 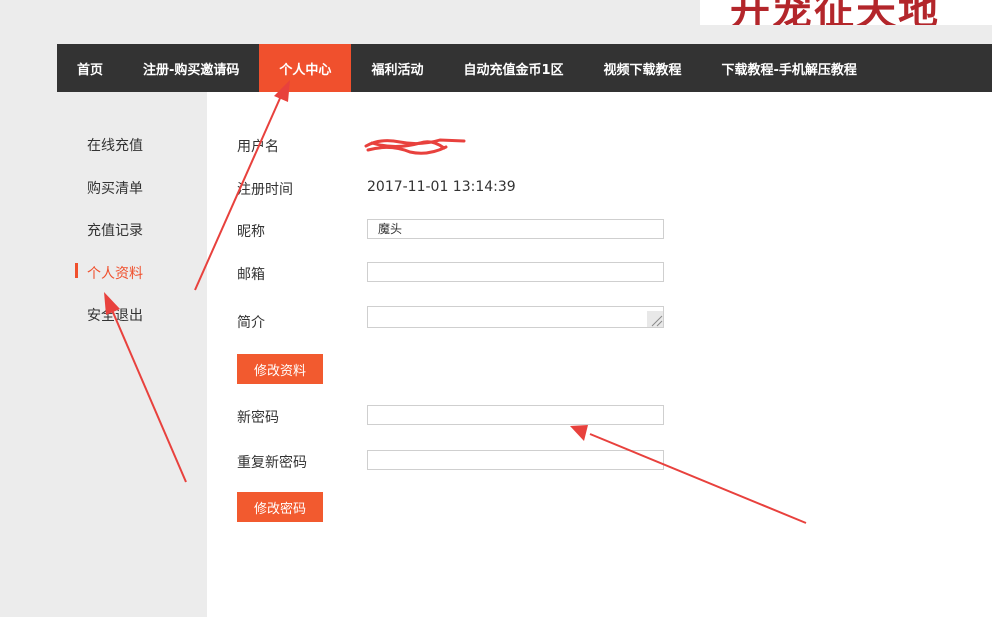 I want to click on nav-personal-center: 个人中心, so click(x=305, y=68).